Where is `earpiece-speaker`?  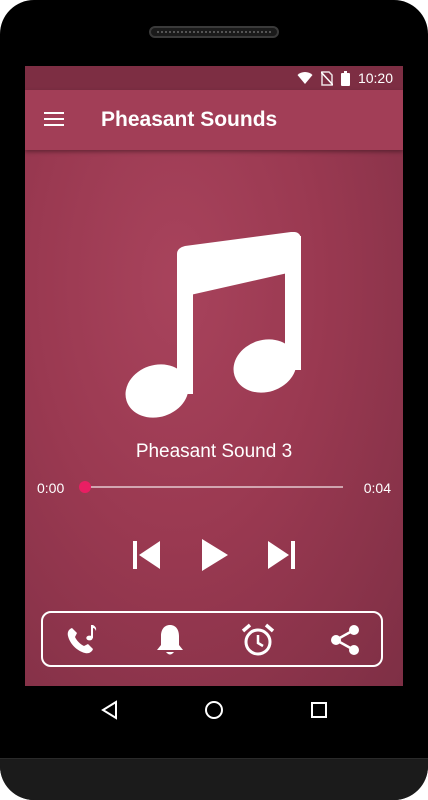
earpiece-speaker is located at coordinates (214, 32).